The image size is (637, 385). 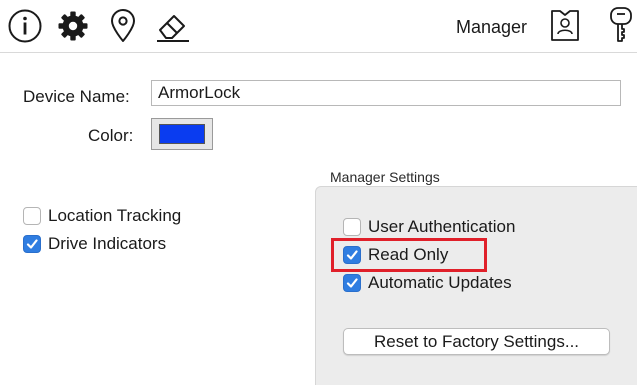 I want to click on automatic-updates-label: Automatic Updates, so click(x=440, y=282).